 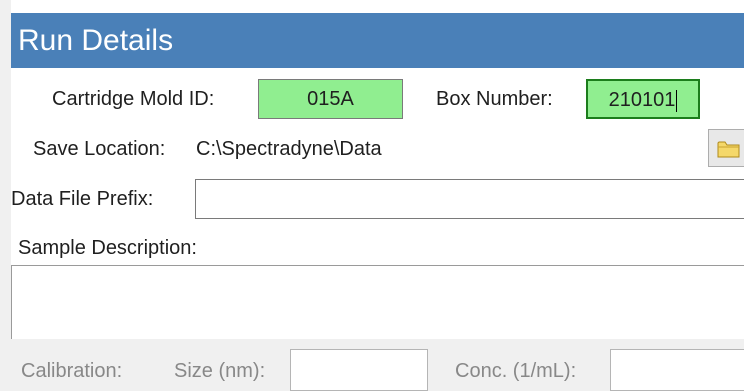 What do you see at coordinates (359, 370) in the screenshot?
I see `calibration-size-input` at bounding box center [359, 370].